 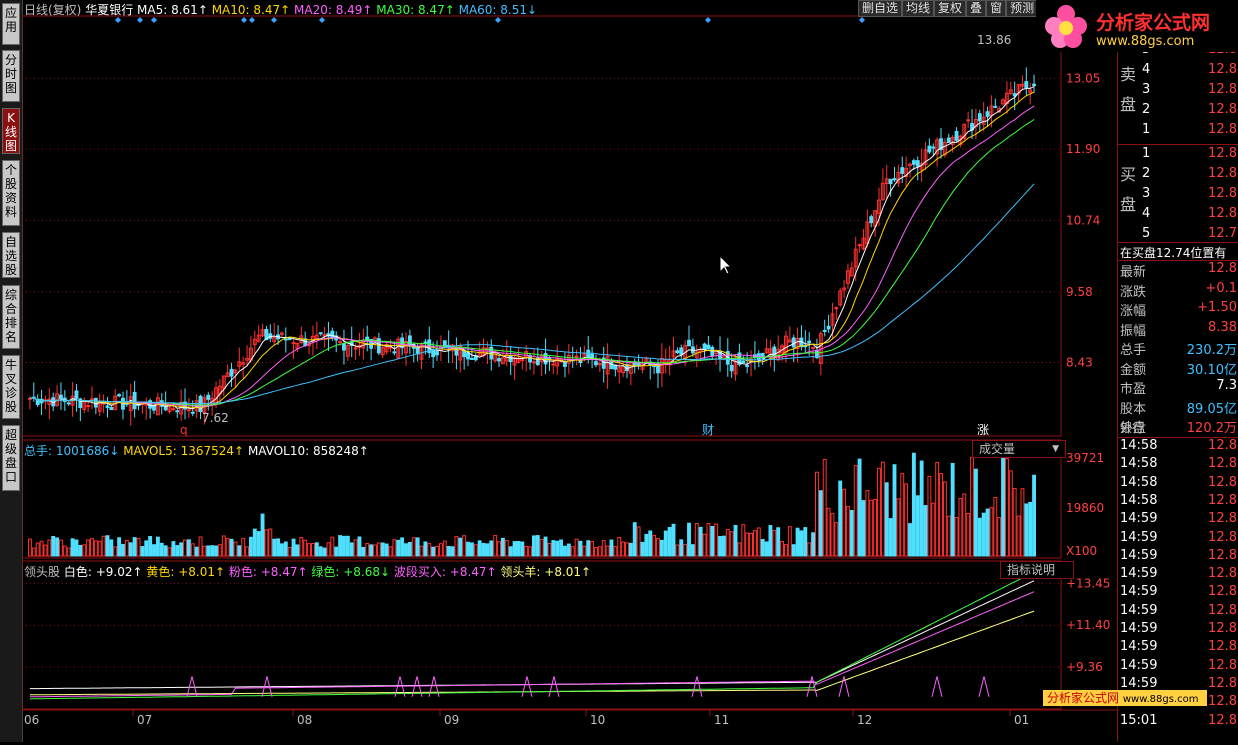 What do you see at coordinates (1217, 307) in the screenshot?
I see `stat-3-value: +1.50` at bounding box center [1217, 307].